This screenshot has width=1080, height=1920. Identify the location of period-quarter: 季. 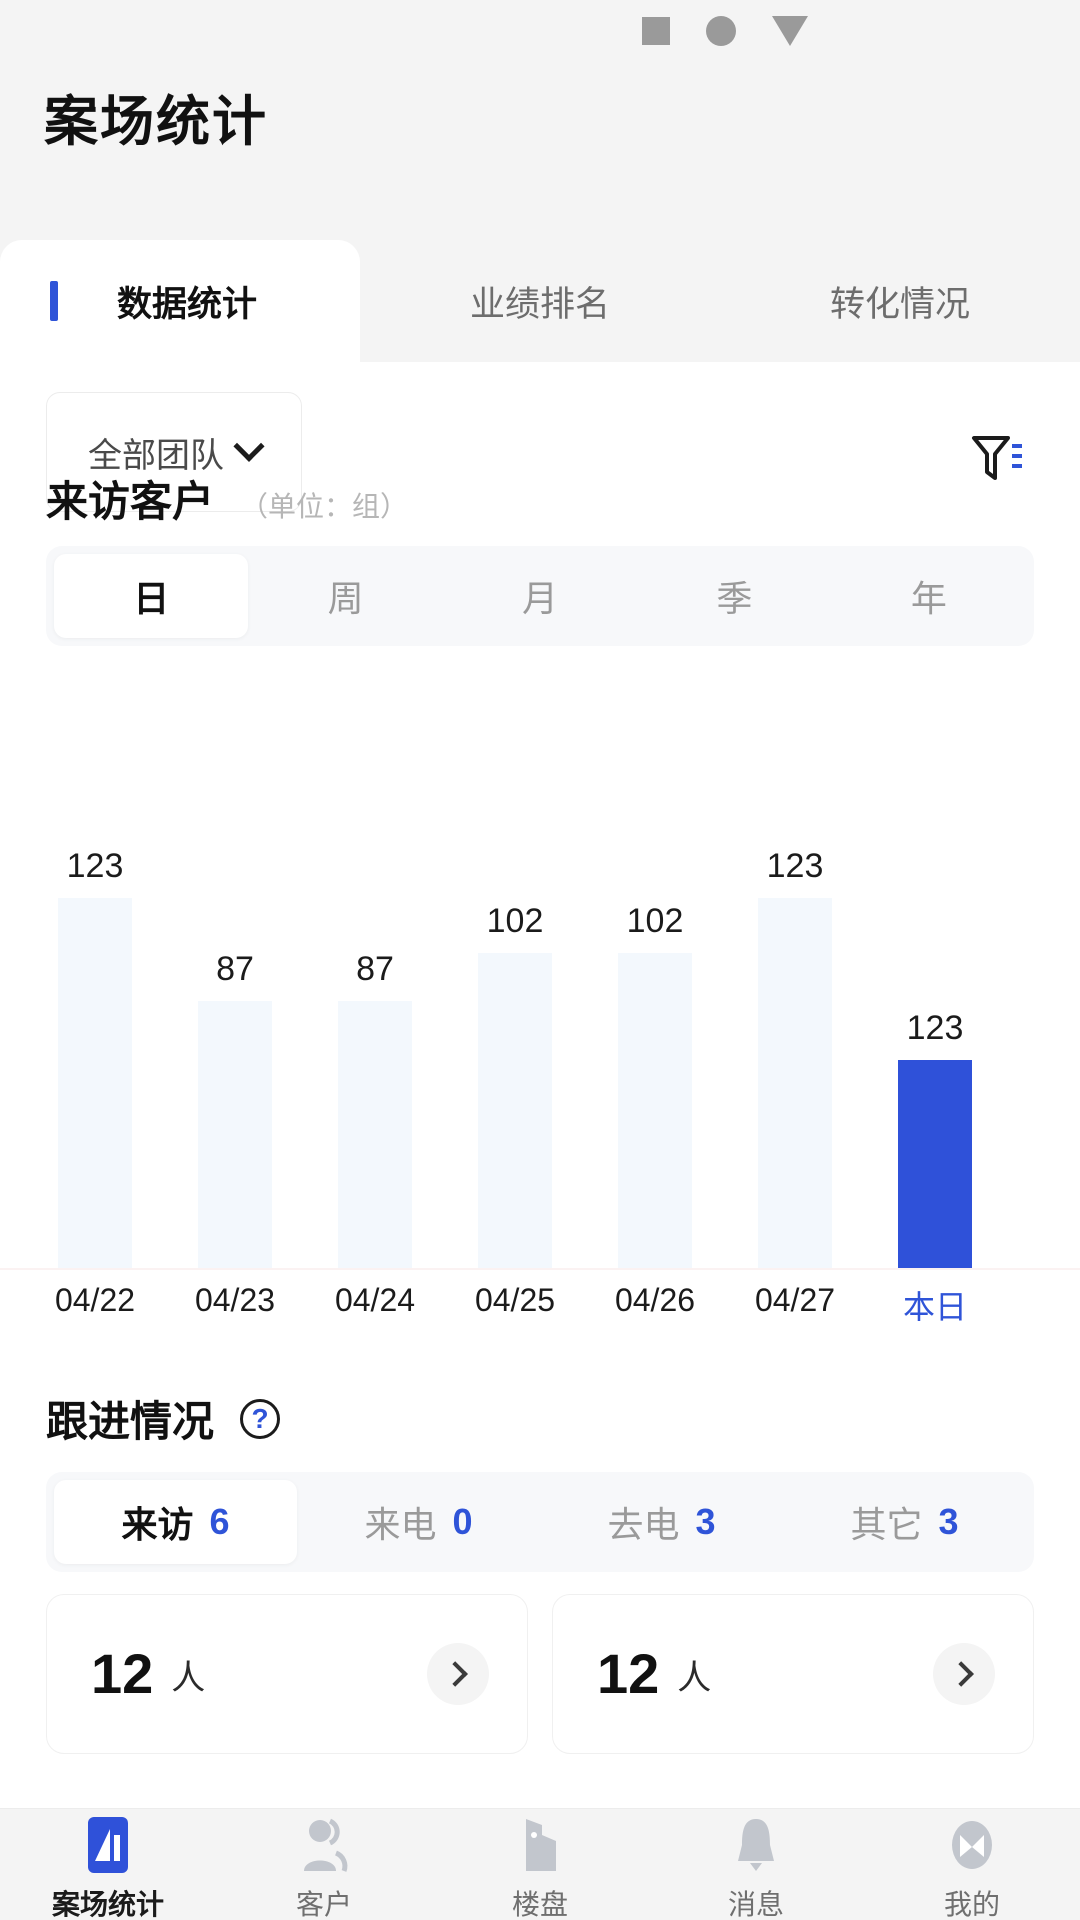
(734, 596).